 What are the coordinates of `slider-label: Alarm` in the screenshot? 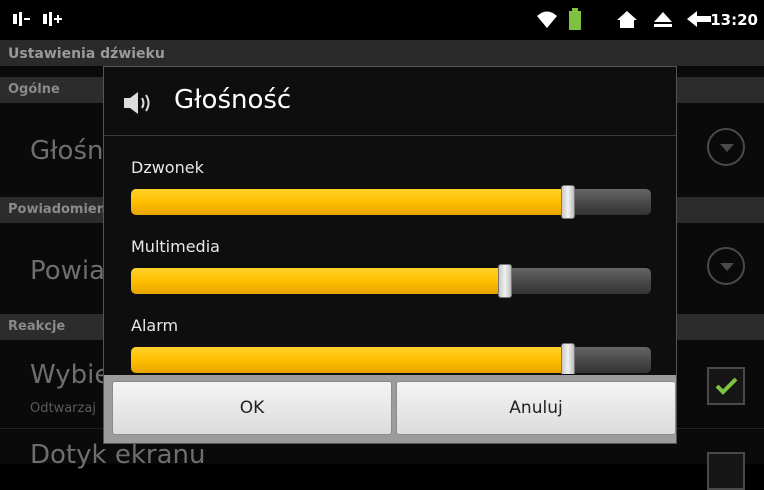 It's located at (155, 325).